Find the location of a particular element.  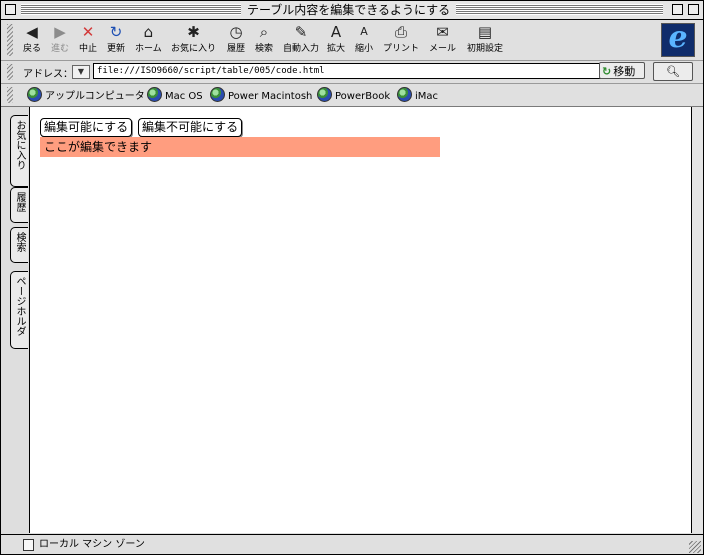

toolbar-button-label: ホーム is located at coordinates (148, 49).